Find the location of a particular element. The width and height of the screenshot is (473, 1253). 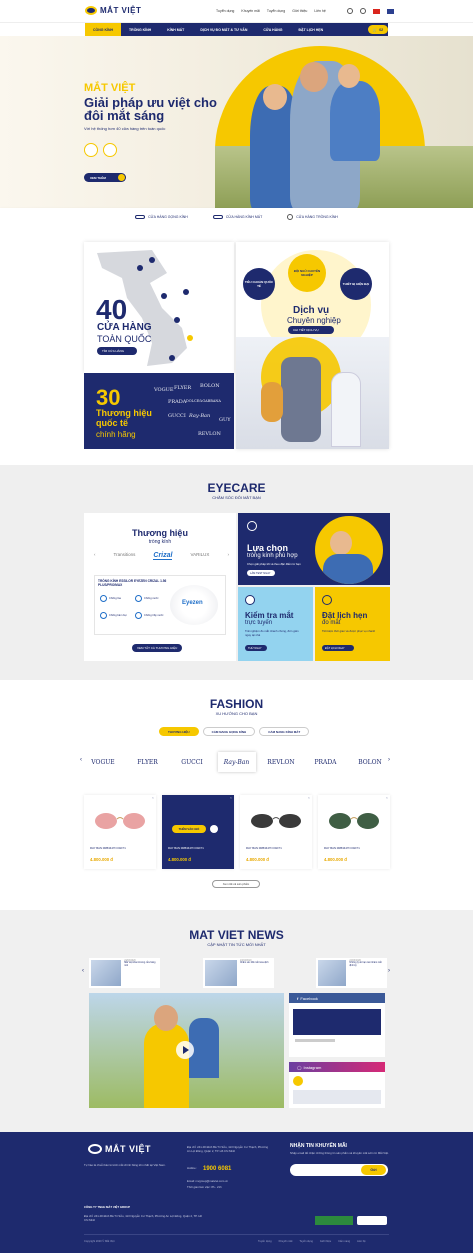

take-test-button: LÀM TEST NGAY is located at coordinates (261, 573).